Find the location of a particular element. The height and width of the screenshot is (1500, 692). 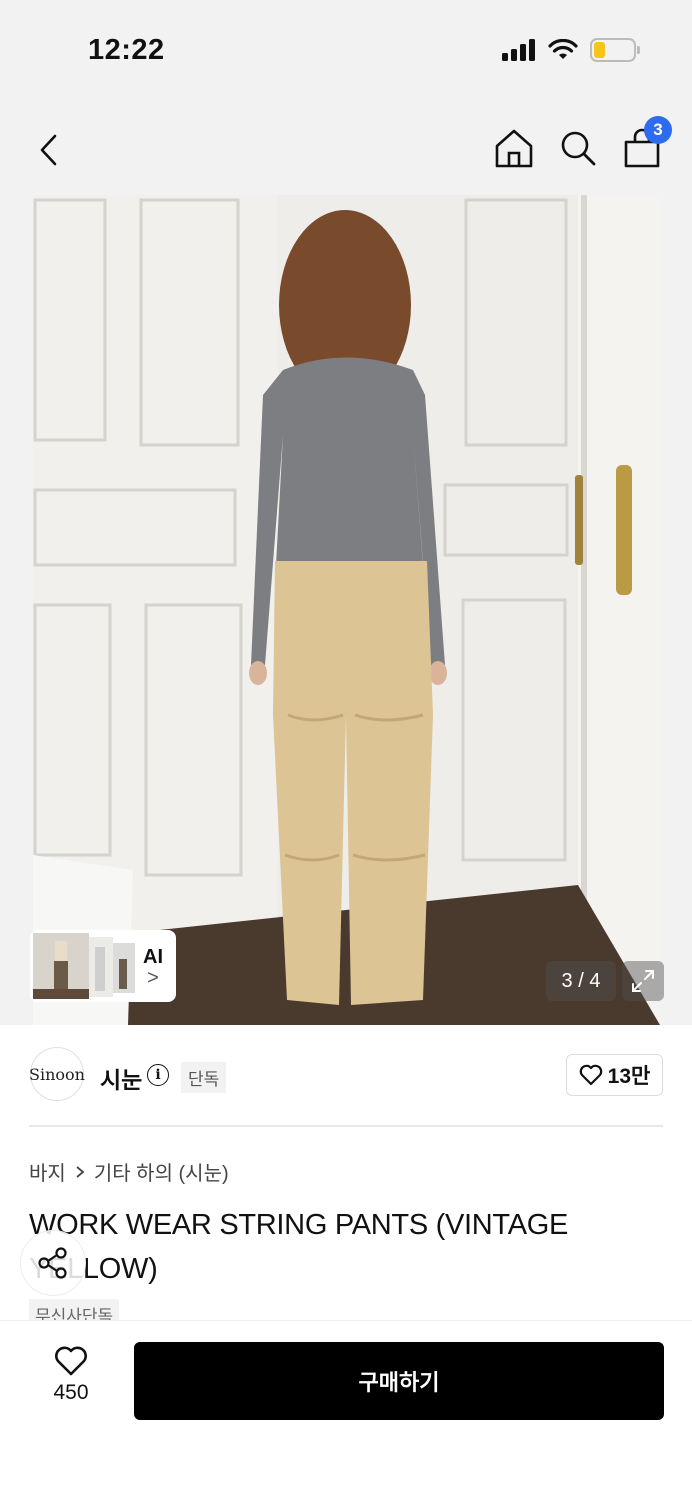

info-icon: i is located at coordinates (158, 1075).